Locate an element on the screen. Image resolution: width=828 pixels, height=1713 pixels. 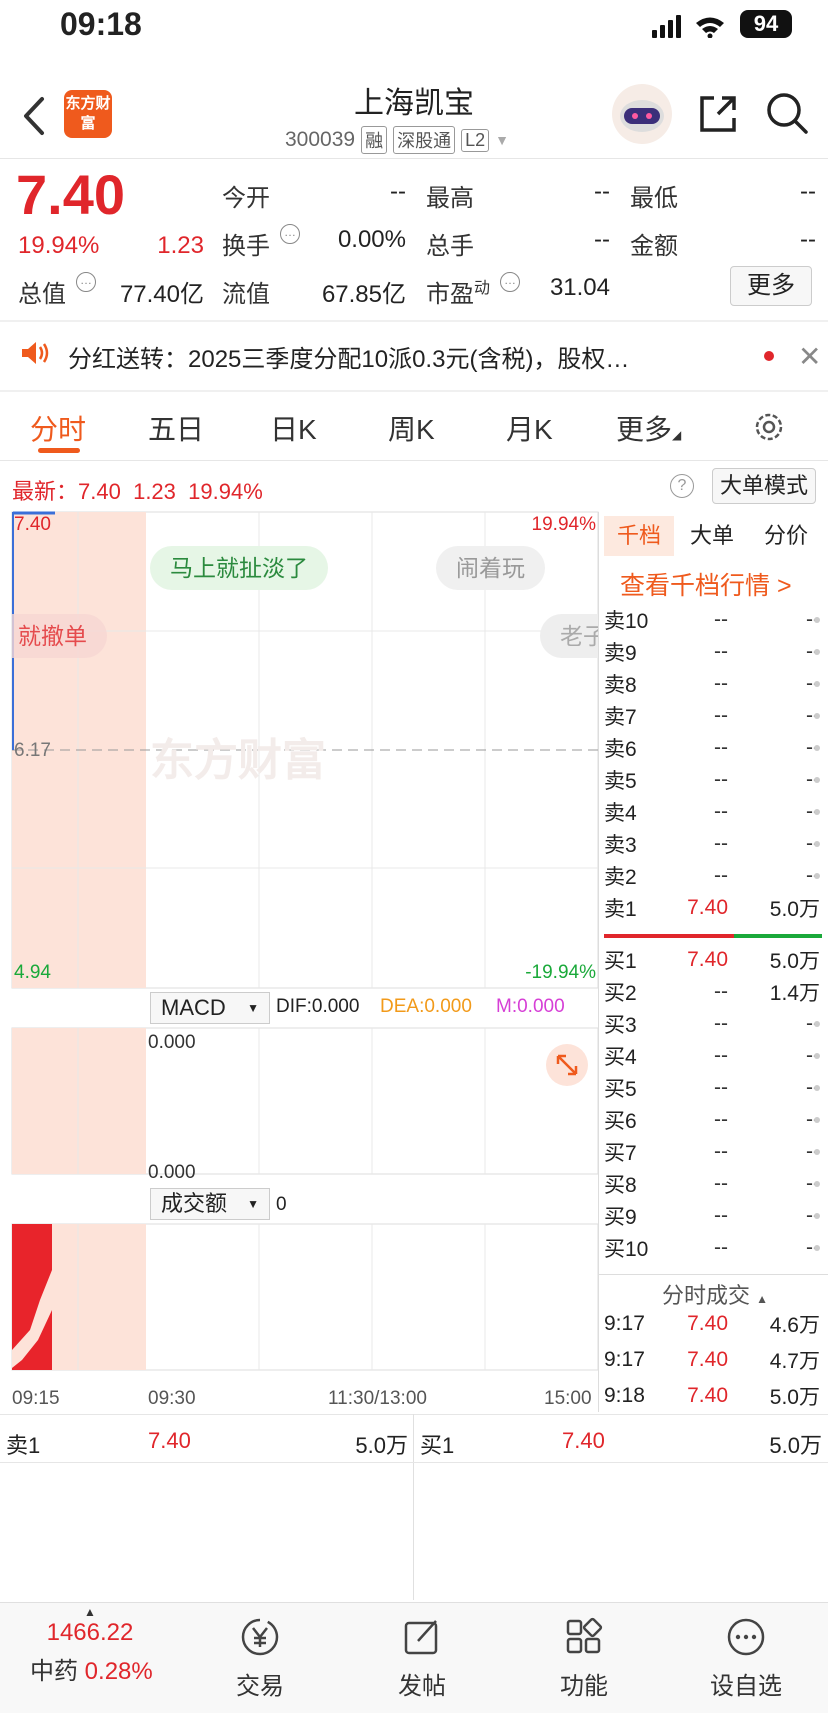
high-label: 最高 is located at coordinates (450, 198).